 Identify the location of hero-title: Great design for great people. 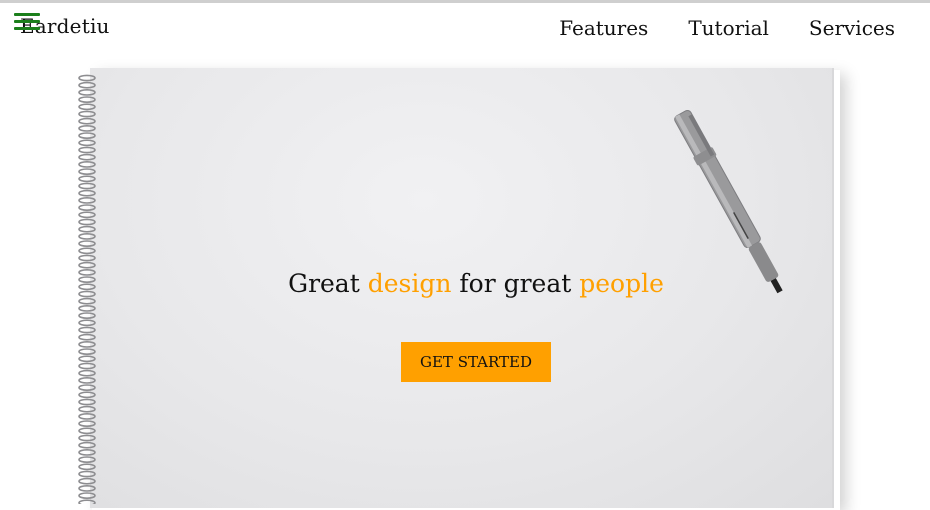
(465, 283).